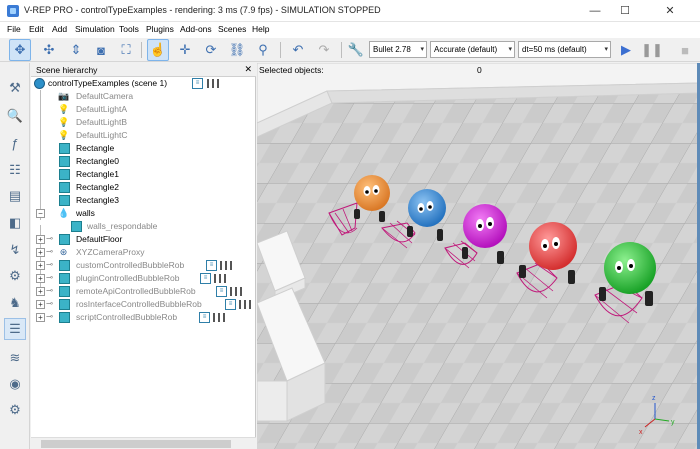  What do you see at coordinates (213, 83) in the screenshot?
I see `scene-customization-icon` at bounding box center [213, 83].